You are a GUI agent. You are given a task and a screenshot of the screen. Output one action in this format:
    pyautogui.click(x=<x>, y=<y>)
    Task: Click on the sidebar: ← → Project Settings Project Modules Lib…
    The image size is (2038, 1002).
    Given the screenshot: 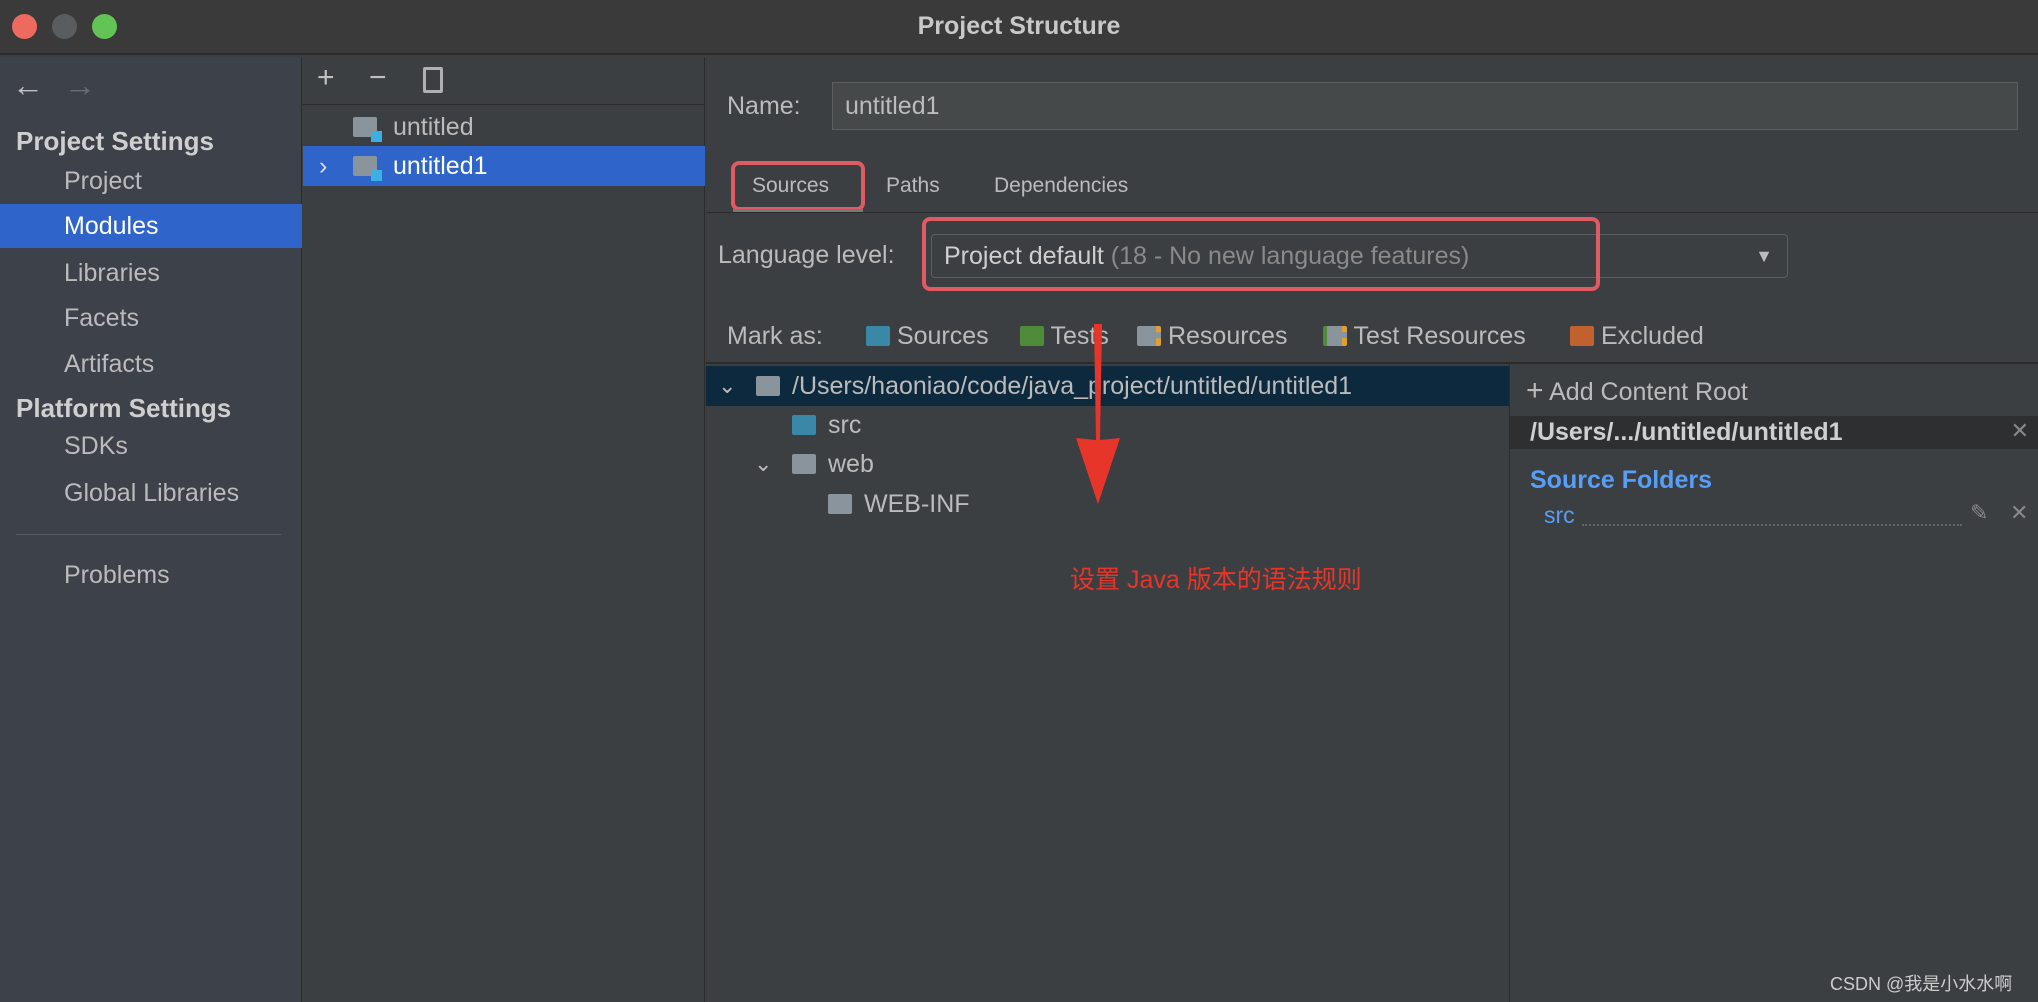 What is the action you would take?
    pyautogui.click(x=151, y=529)
    